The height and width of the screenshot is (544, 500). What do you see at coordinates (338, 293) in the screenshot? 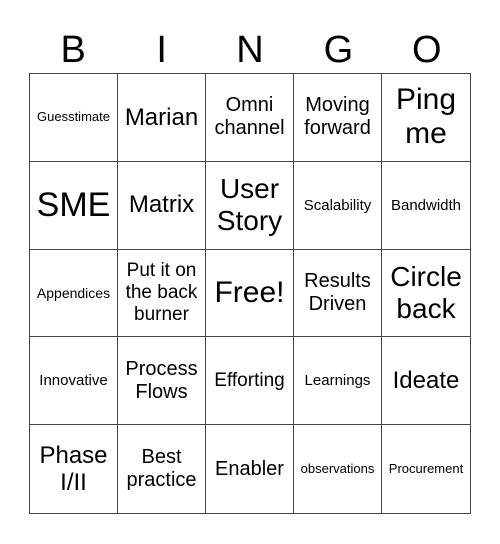
I see `bingo-cell: Results Driven` at bounding box center [338, 293].